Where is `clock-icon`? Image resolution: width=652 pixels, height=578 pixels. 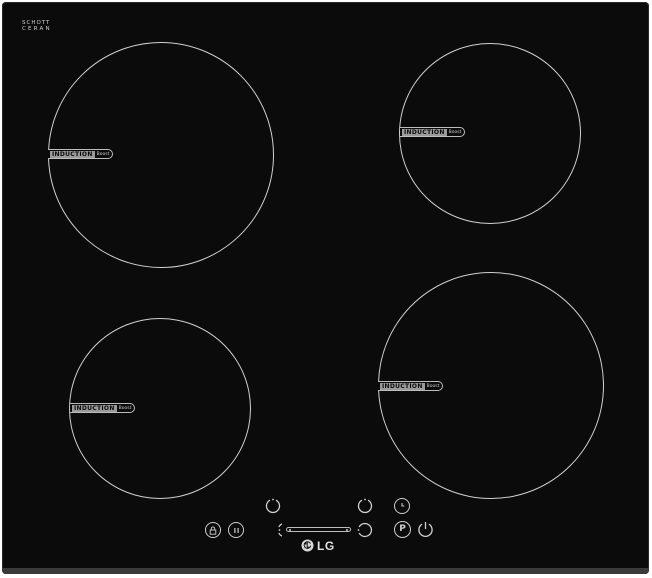 clock-icon is located at coordinates (402, 506).